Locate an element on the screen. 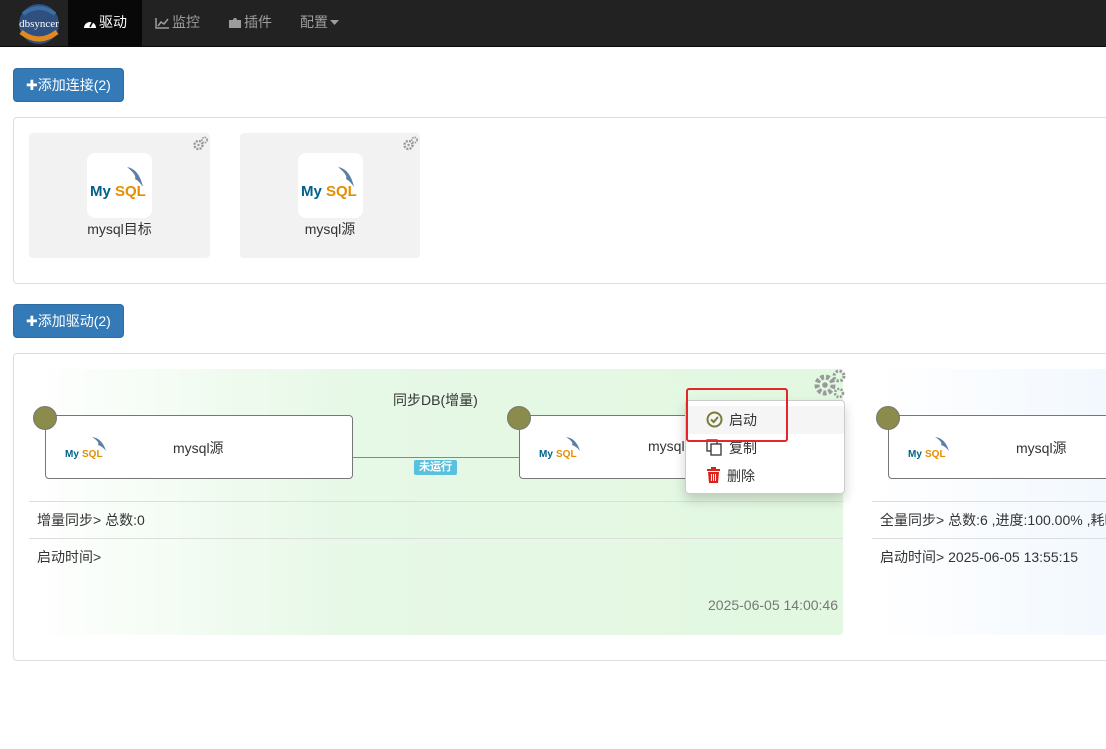 The image size is (1106, 749). connection-card-source: My SQL mysql源 is located at coordinates (330, 195).